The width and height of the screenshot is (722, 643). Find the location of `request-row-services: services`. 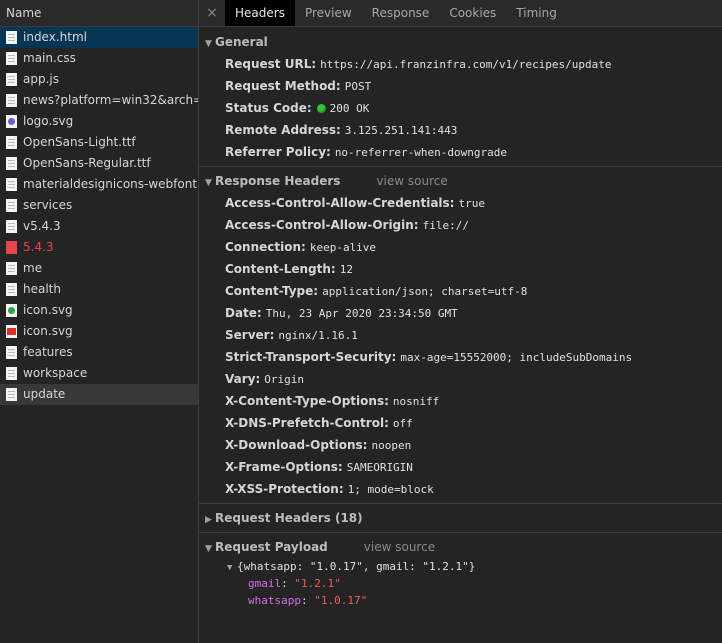

request-row-services: services is located at coordinates (99, 205).